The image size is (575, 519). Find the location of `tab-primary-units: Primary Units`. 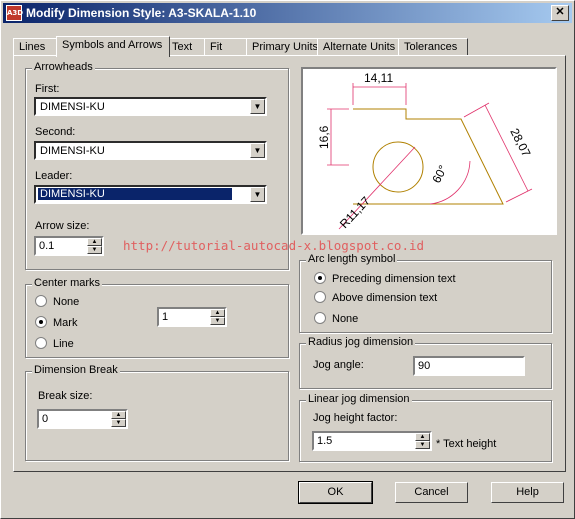

tab-primary-units: Primary Units is located at coordinates (282, 47).